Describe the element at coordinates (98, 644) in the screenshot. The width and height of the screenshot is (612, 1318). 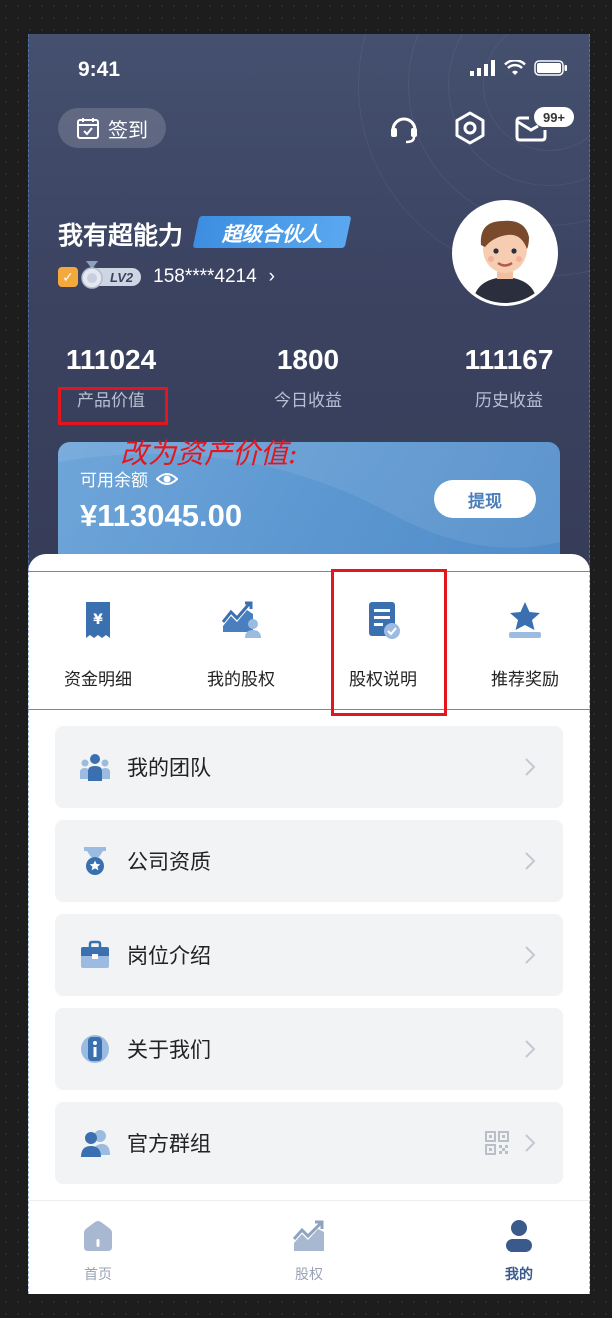
I see `quick-fund-details: ¥ 资金明细` at that location.